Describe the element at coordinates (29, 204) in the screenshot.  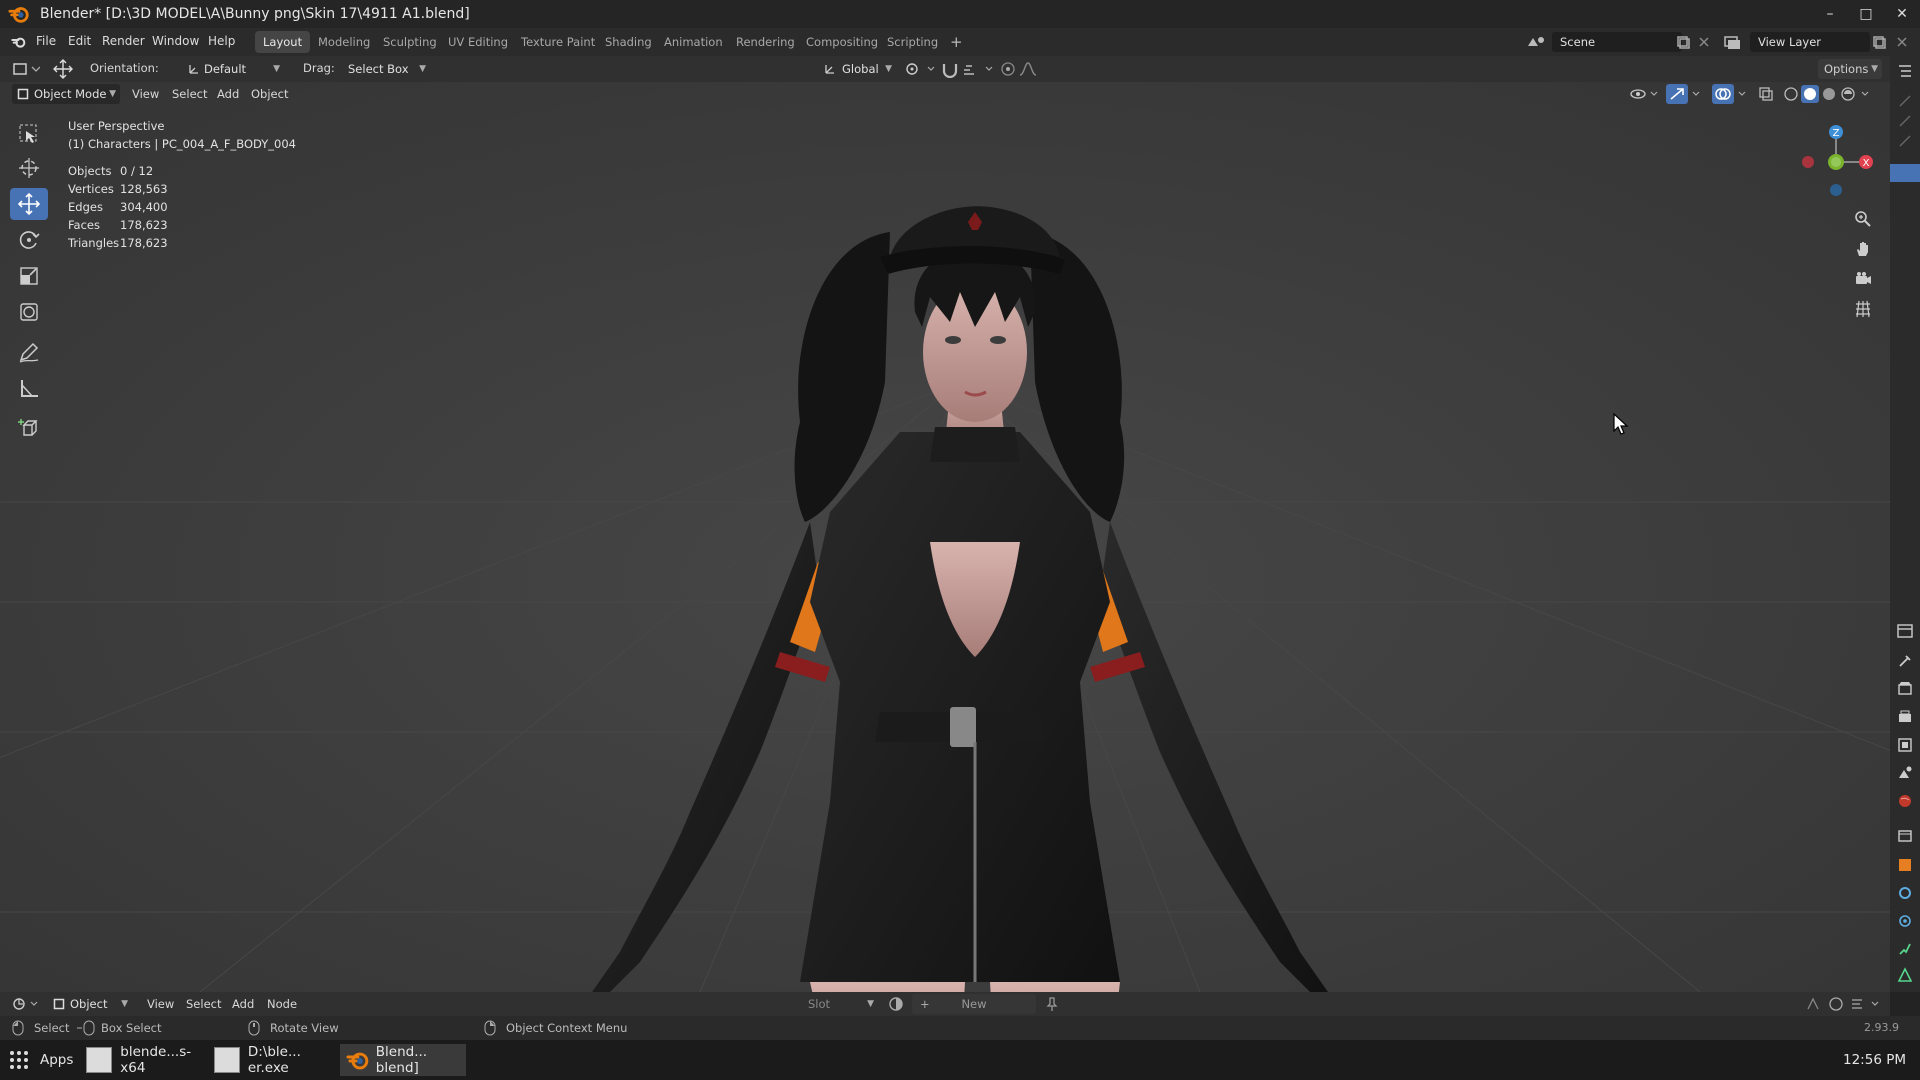
I see `move-tool` at that location.